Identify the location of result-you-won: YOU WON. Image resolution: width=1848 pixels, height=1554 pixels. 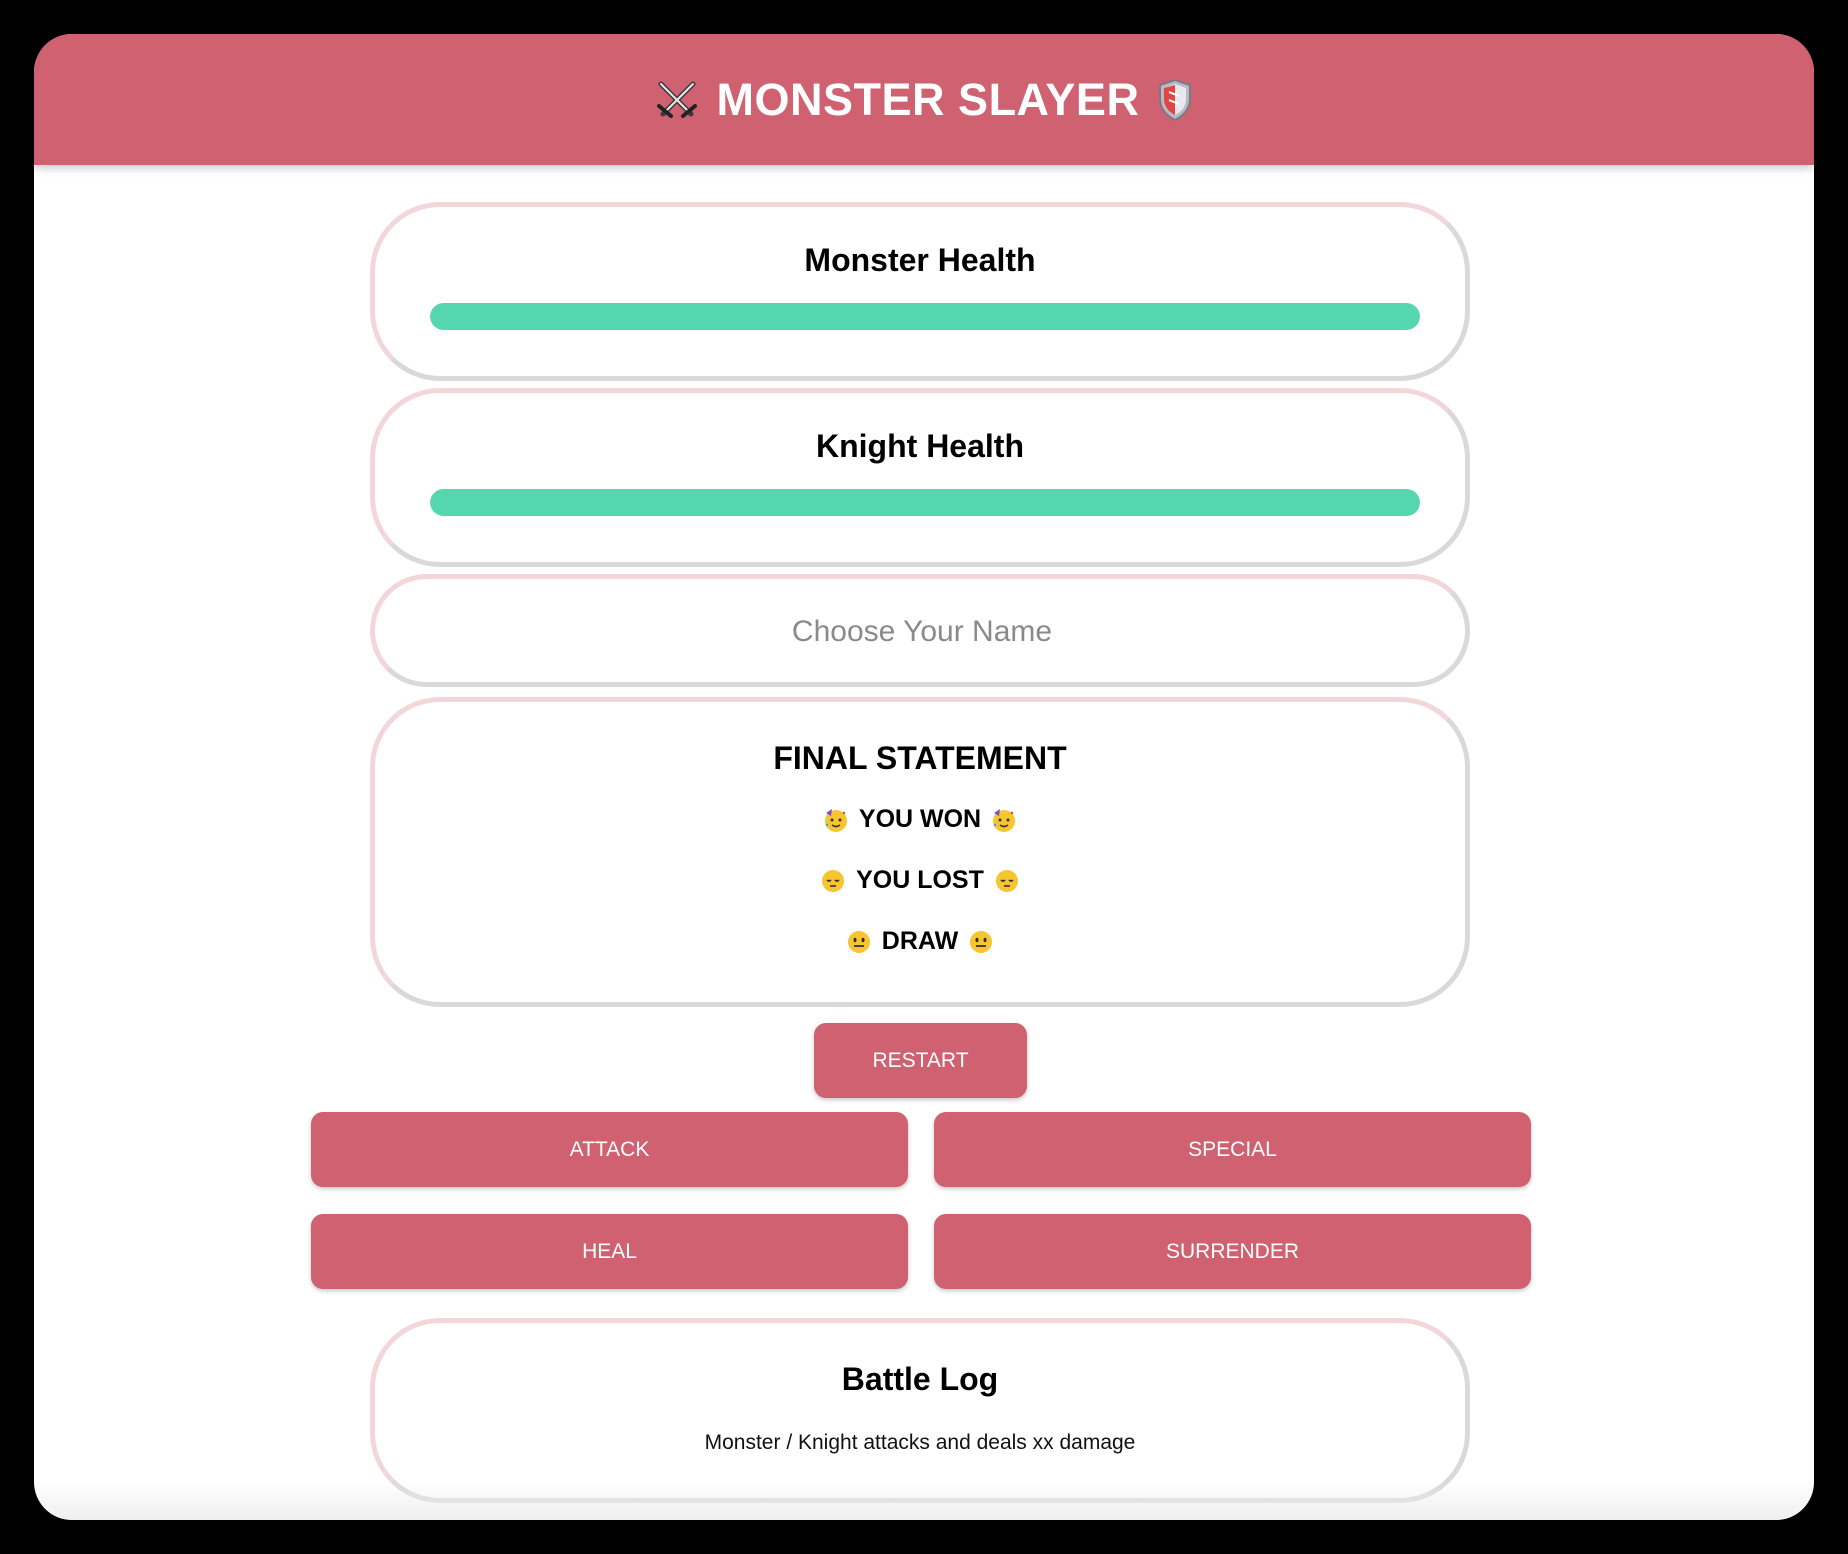
(920, 819).